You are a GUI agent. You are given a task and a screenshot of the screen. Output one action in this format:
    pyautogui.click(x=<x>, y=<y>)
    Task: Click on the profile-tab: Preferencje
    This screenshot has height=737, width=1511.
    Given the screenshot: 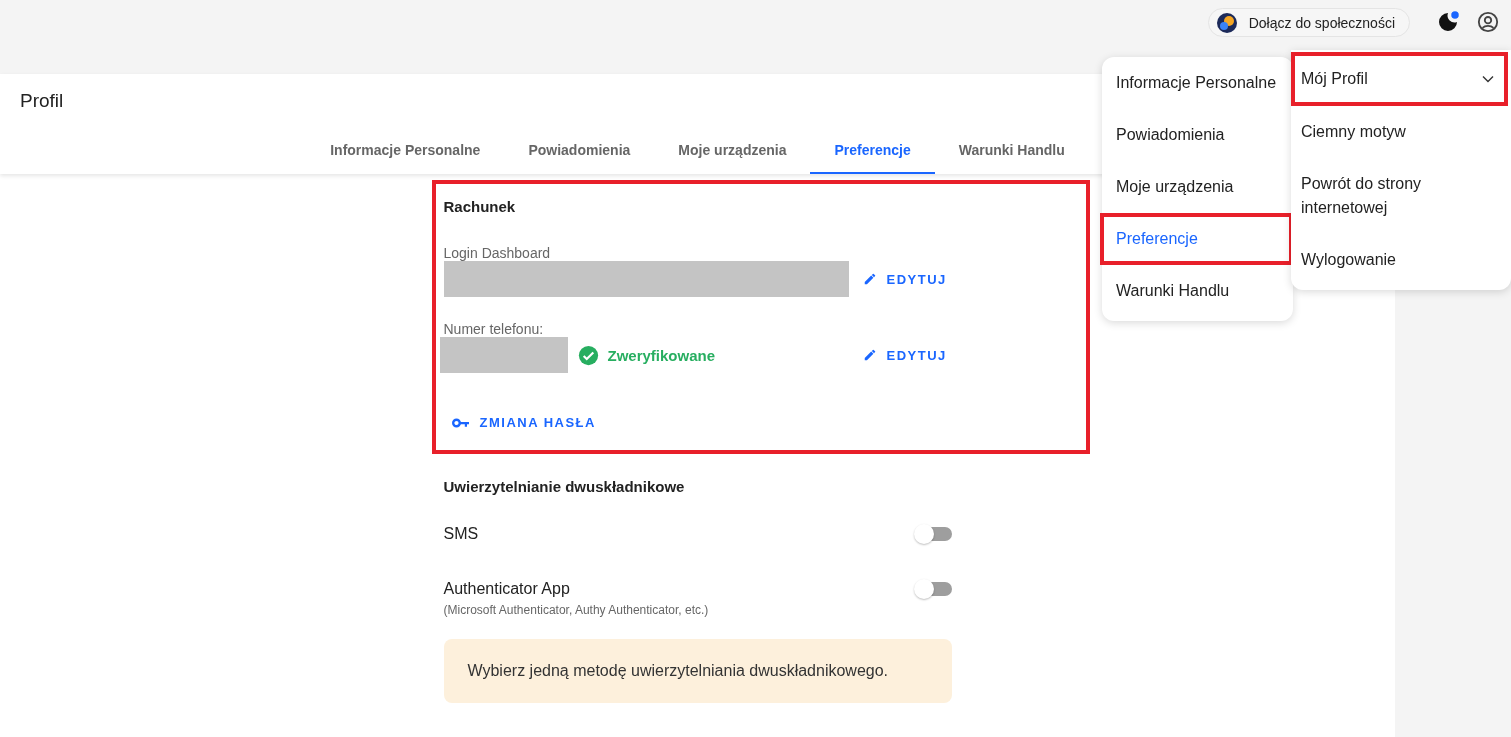 What is the action you would take?
    pyautogui.click(x=872, y=157)
    